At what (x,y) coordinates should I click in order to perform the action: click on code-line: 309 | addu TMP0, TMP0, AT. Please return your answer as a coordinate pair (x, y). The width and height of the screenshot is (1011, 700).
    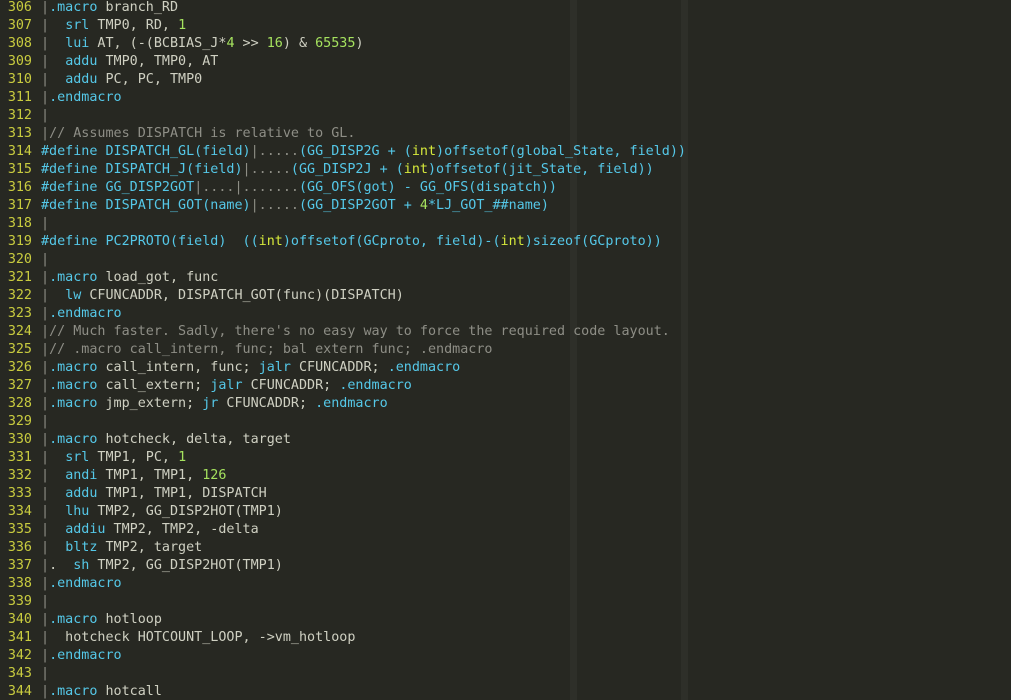
    Looking at the image, I should click on (109, 62).